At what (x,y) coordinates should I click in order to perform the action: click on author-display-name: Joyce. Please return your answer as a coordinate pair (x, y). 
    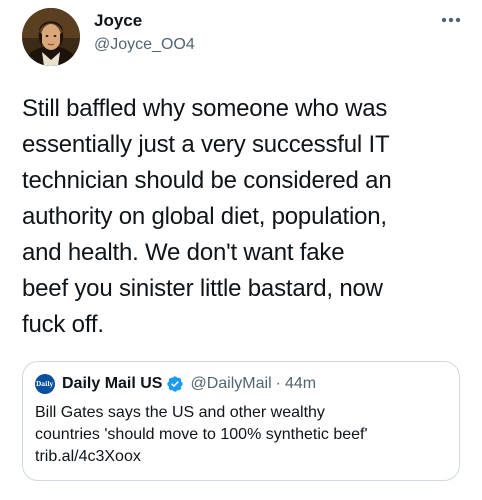
    Looking at the image, I should click on (118, 21).